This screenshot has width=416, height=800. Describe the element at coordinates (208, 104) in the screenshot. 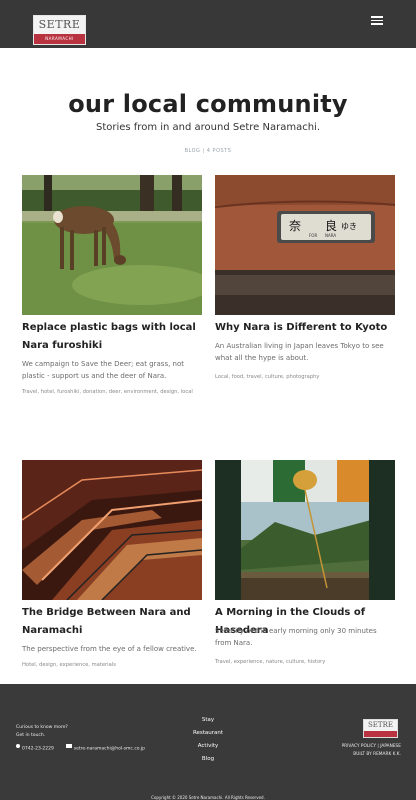

I see `page-title: our local community` at that location.